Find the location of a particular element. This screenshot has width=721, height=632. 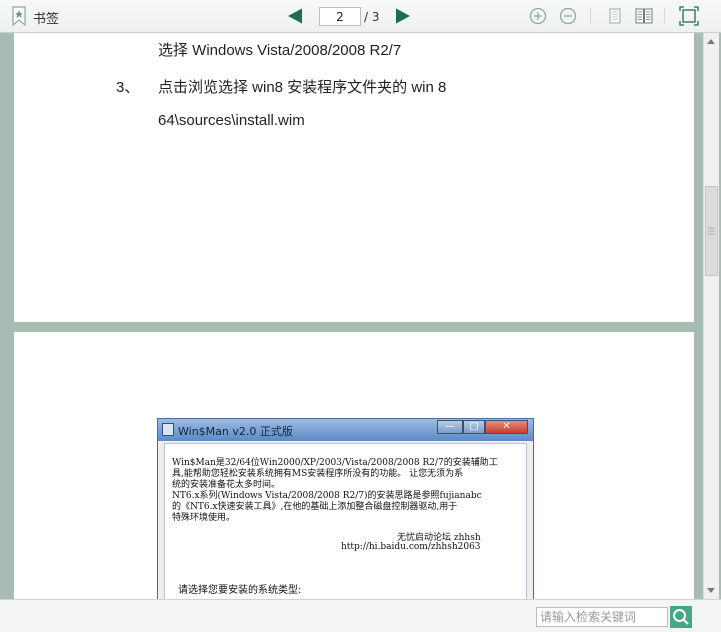

doc-text-line: 选择 Windows Vista/2008/2008 R2/7 is located at coordinates (280, 50).